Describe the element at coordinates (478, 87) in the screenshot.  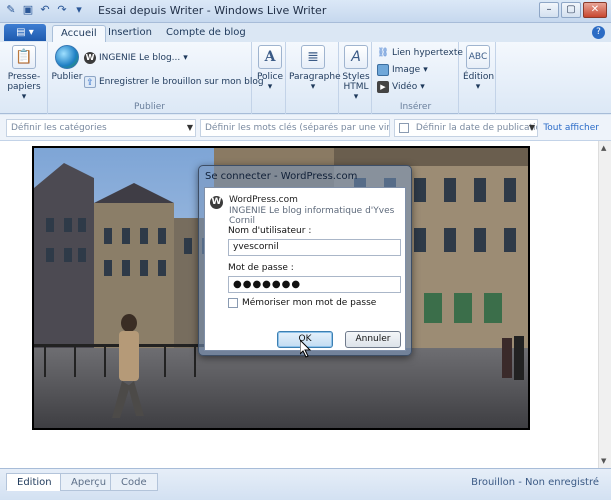
I see `editing-dropdown-arrow: ▾` at that location.